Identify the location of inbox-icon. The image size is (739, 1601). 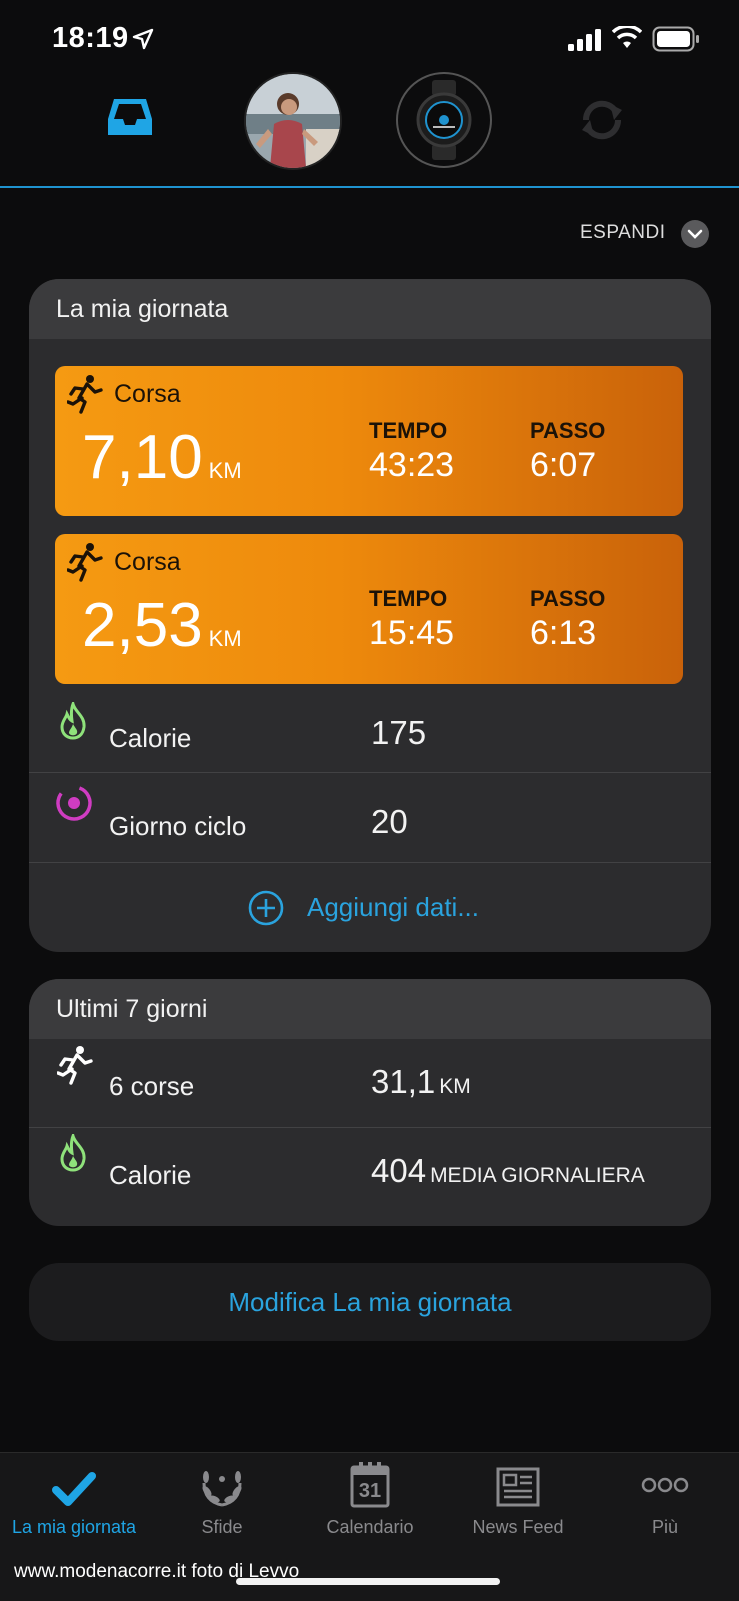
(130, 117).